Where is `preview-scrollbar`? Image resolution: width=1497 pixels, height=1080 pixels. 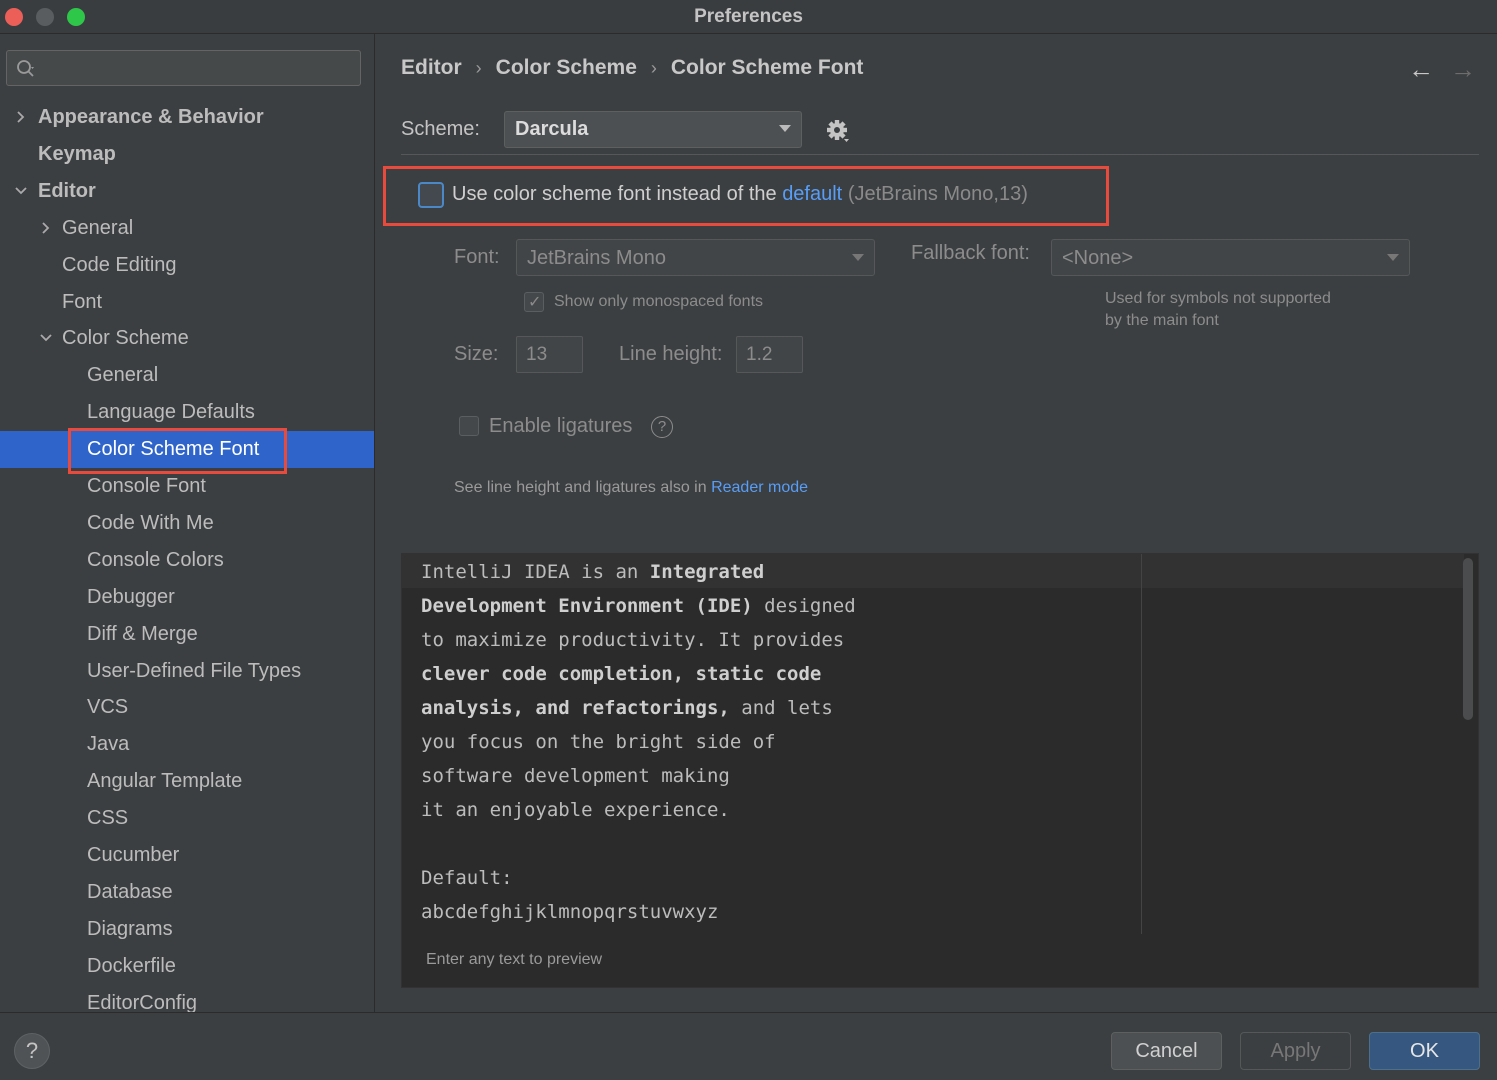
preview-scrollbar is located at coordinates (1468, 639).